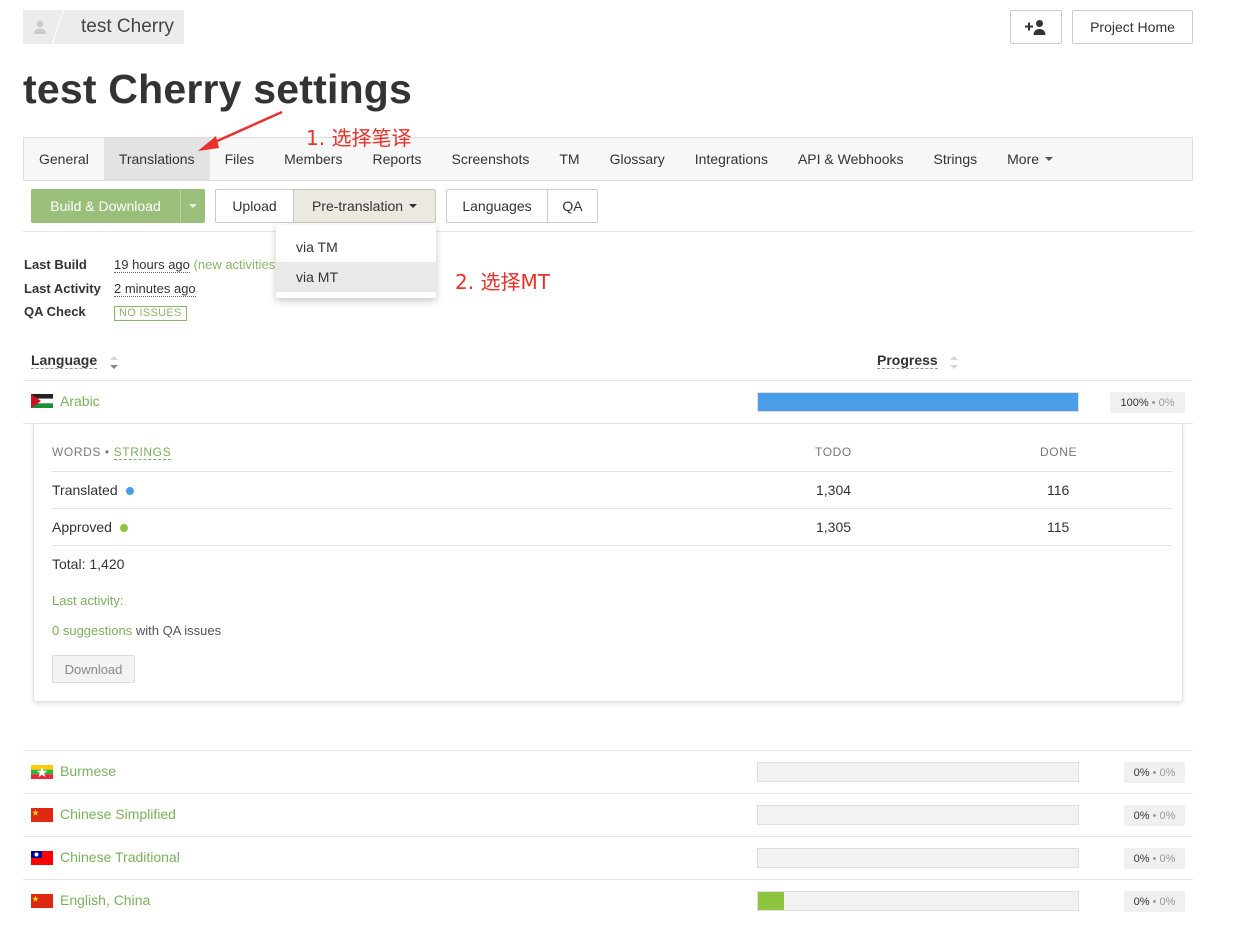  I want to click on tab-tm: TM, so click(569, 159).